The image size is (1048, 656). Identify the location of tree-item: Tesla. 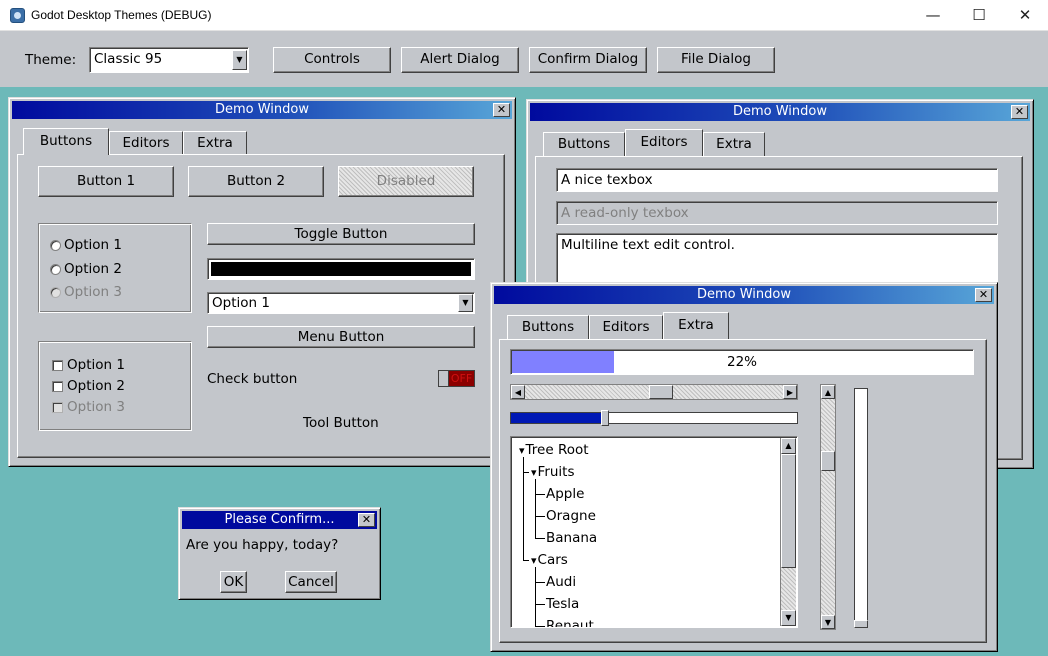
(561, 604).